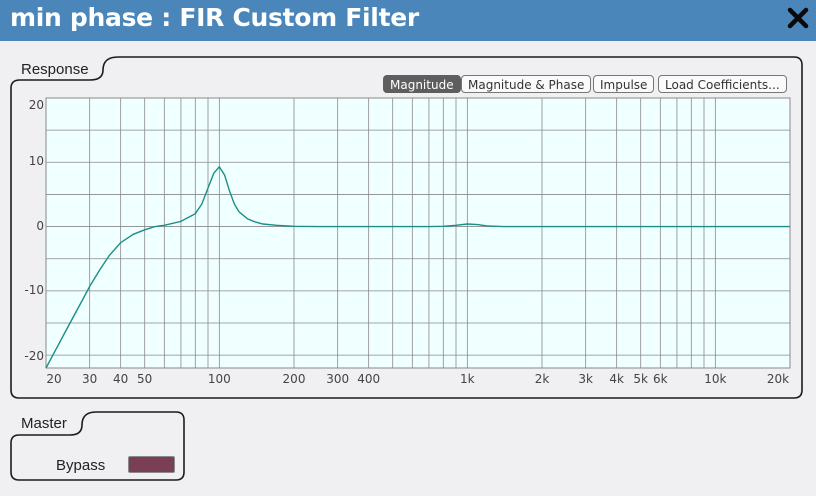 The width and height of the screenshot is (816, 496). What do you see at coordinates (640, 379) in the screenshot?
I see `x-tick-label: 5k` at bounding box center [640, 379].